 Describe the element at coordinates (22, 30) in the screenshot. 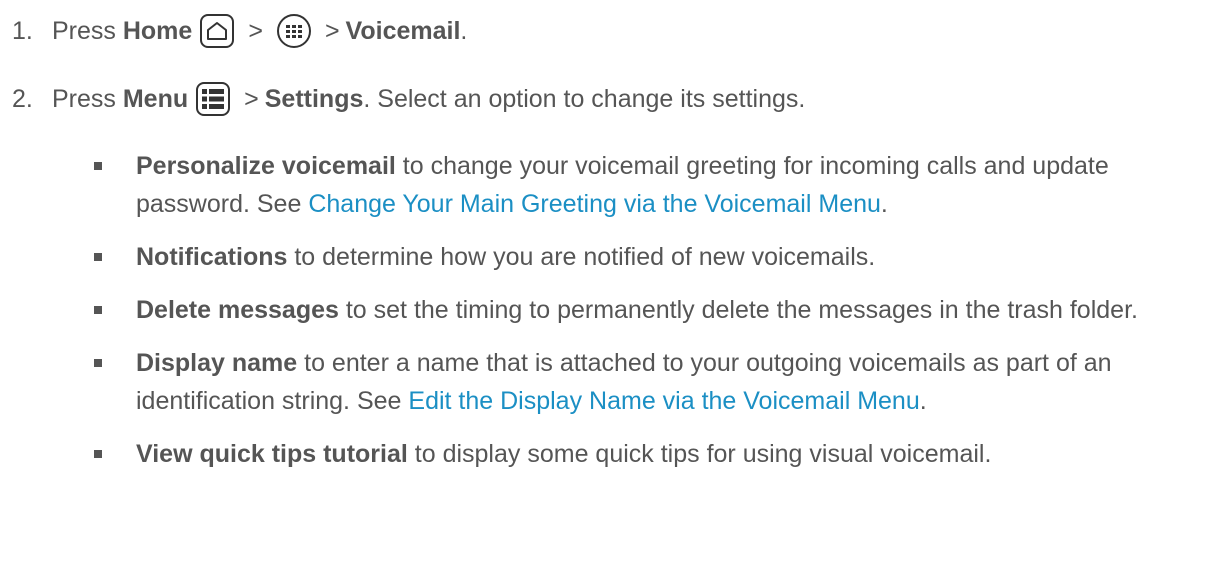

I see `step-number: 1.` at that location.